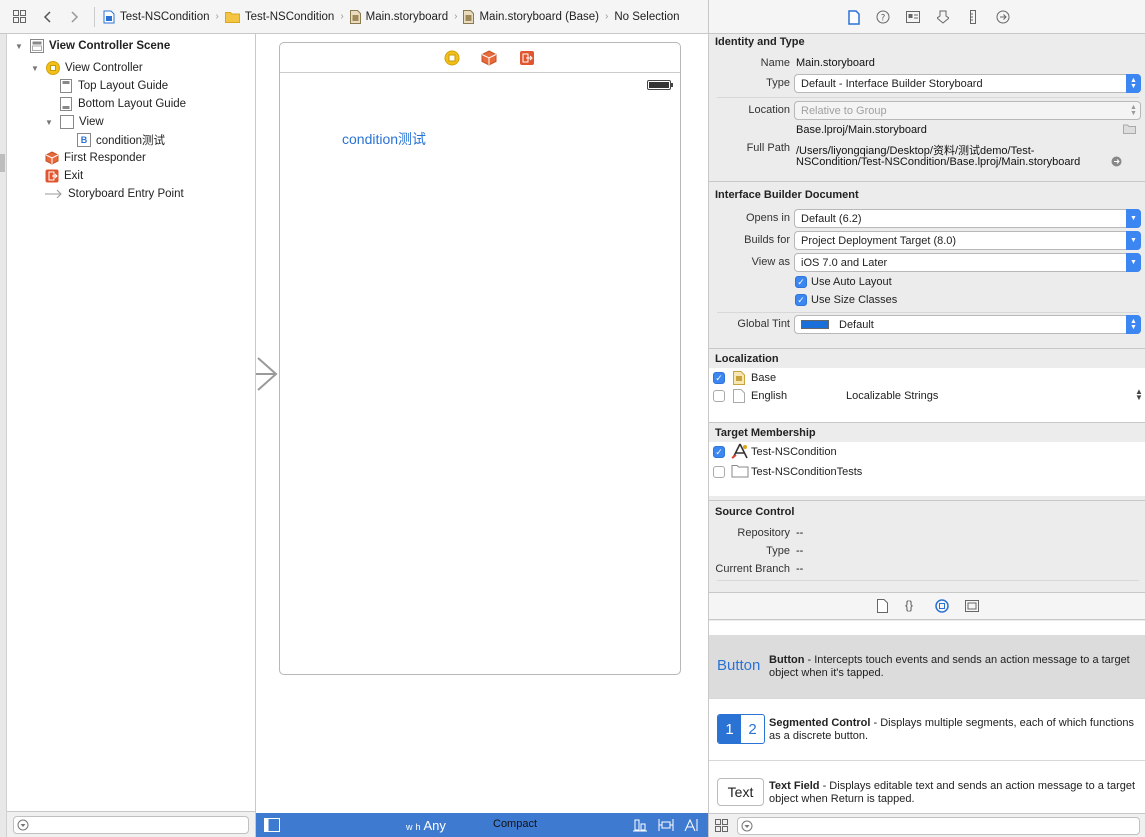  What do you see at coordinates (92, 46) in the screenshot?
I see `outline-scene-row: ▼ View Controller Scene` at bounding box center [92, 46].